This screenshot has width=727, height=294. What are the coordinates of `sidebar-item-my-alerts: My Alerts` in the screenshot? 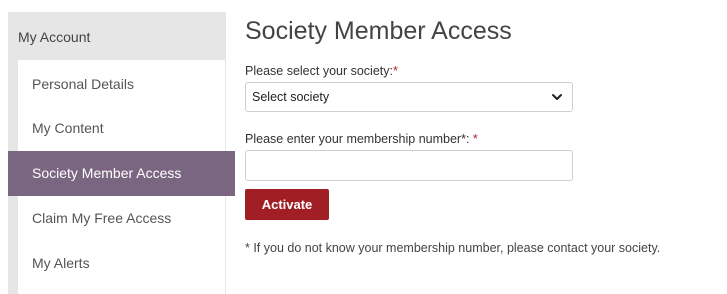 It's located at (121, 263).